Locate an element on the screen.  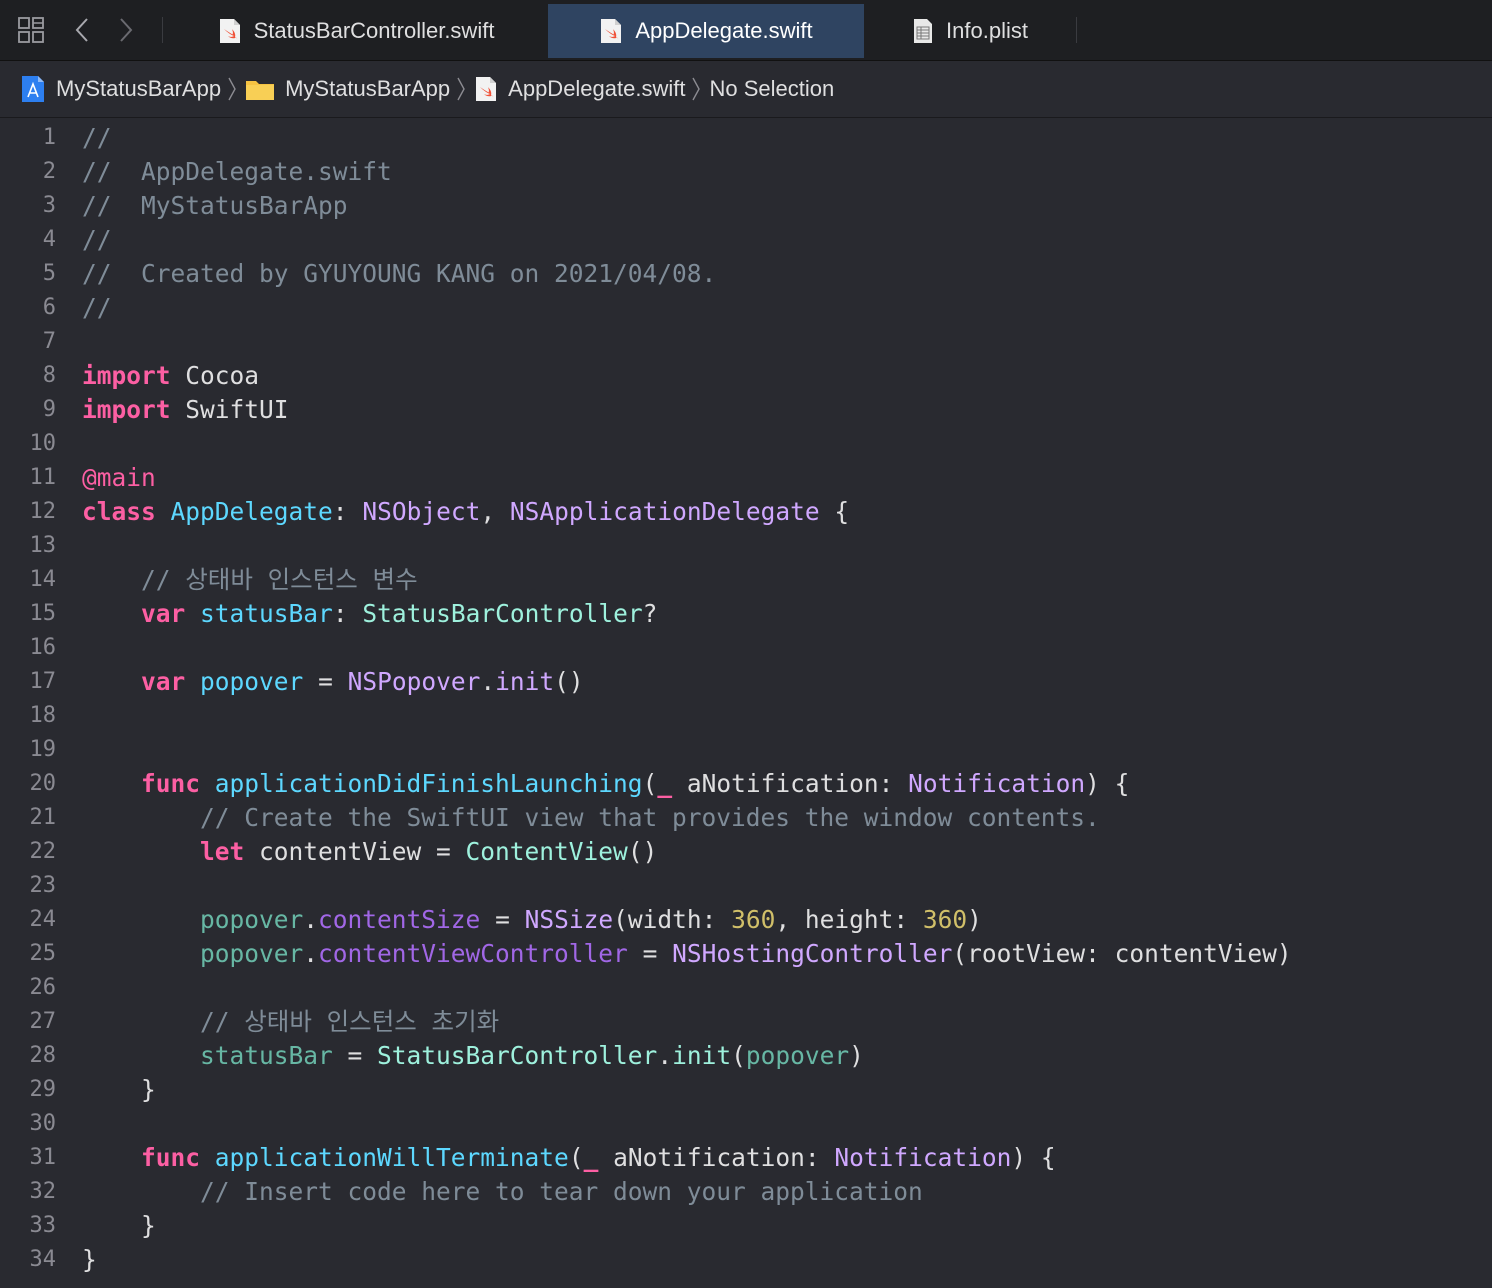
code-text: } is located at coordinates (119, 1090).